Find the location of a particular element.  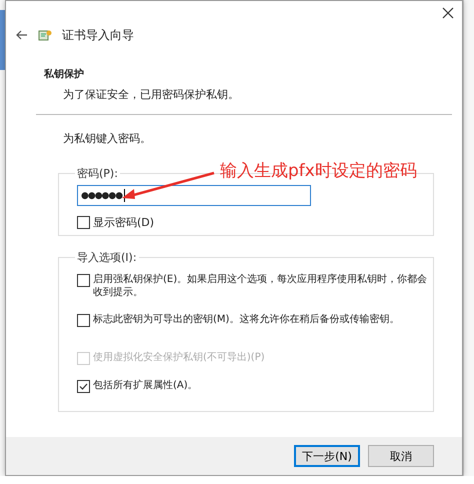

group-legend: 导入选项(I): is located at coordinates (107, 257).